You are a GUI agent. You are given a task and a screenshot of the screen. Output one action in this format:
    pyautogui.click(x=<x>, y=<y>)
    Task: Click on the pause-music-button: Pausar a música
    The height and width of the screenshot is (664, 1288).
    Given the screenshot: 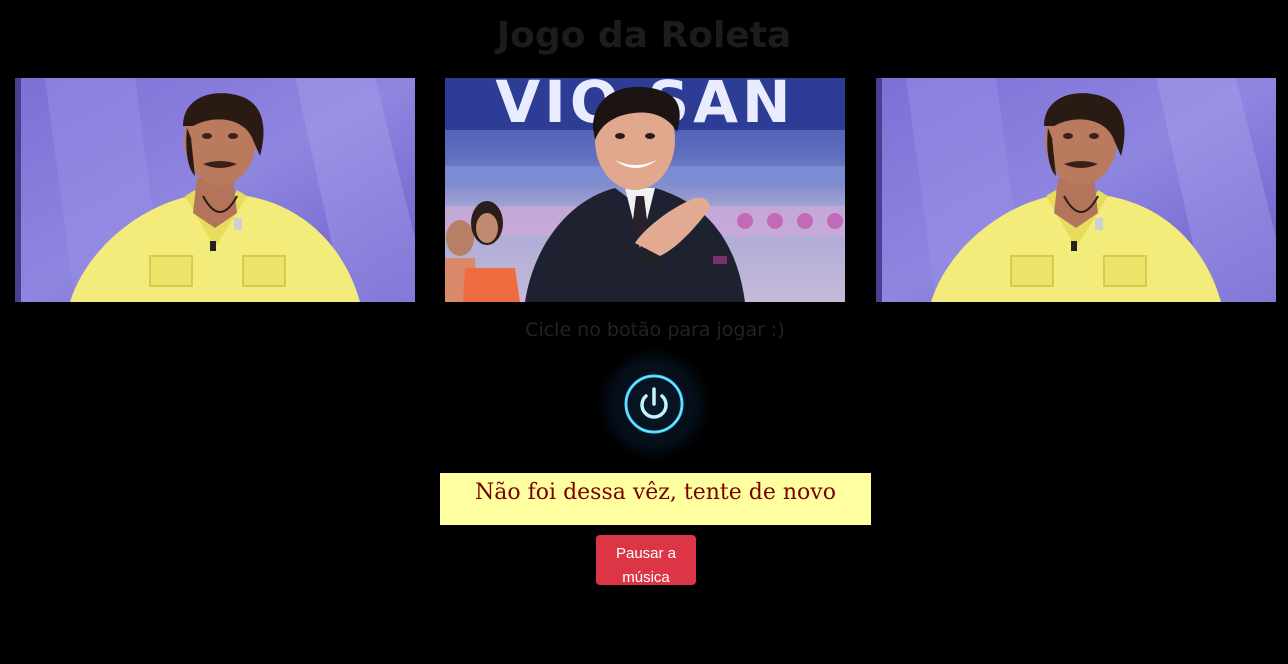 What is the action you would take?
    pyautogui.click(x=646, y=560)
    